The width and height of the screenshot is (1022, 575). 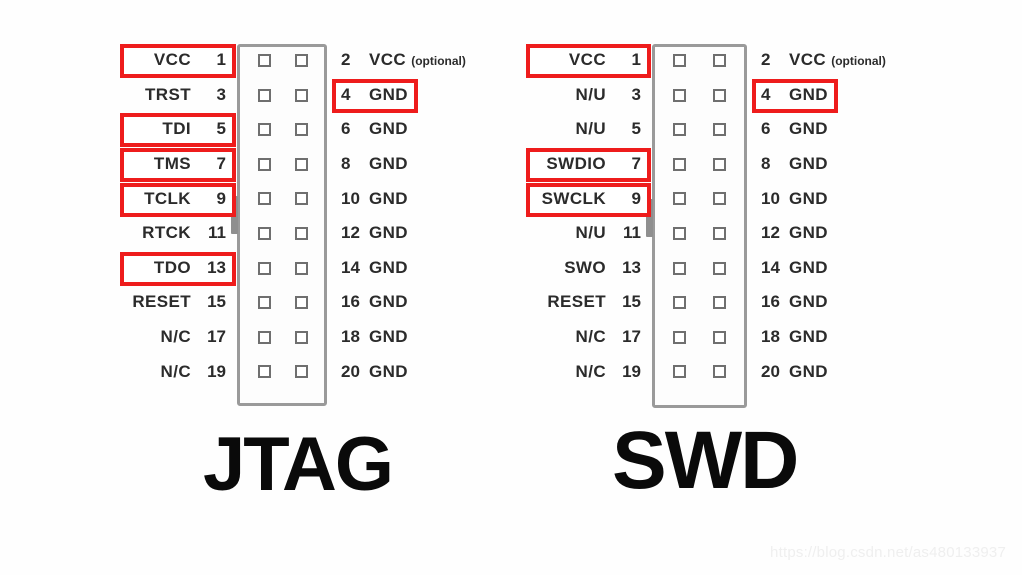 I want to click on pin-label-left: TRST 3, so click(x=178, y=96).